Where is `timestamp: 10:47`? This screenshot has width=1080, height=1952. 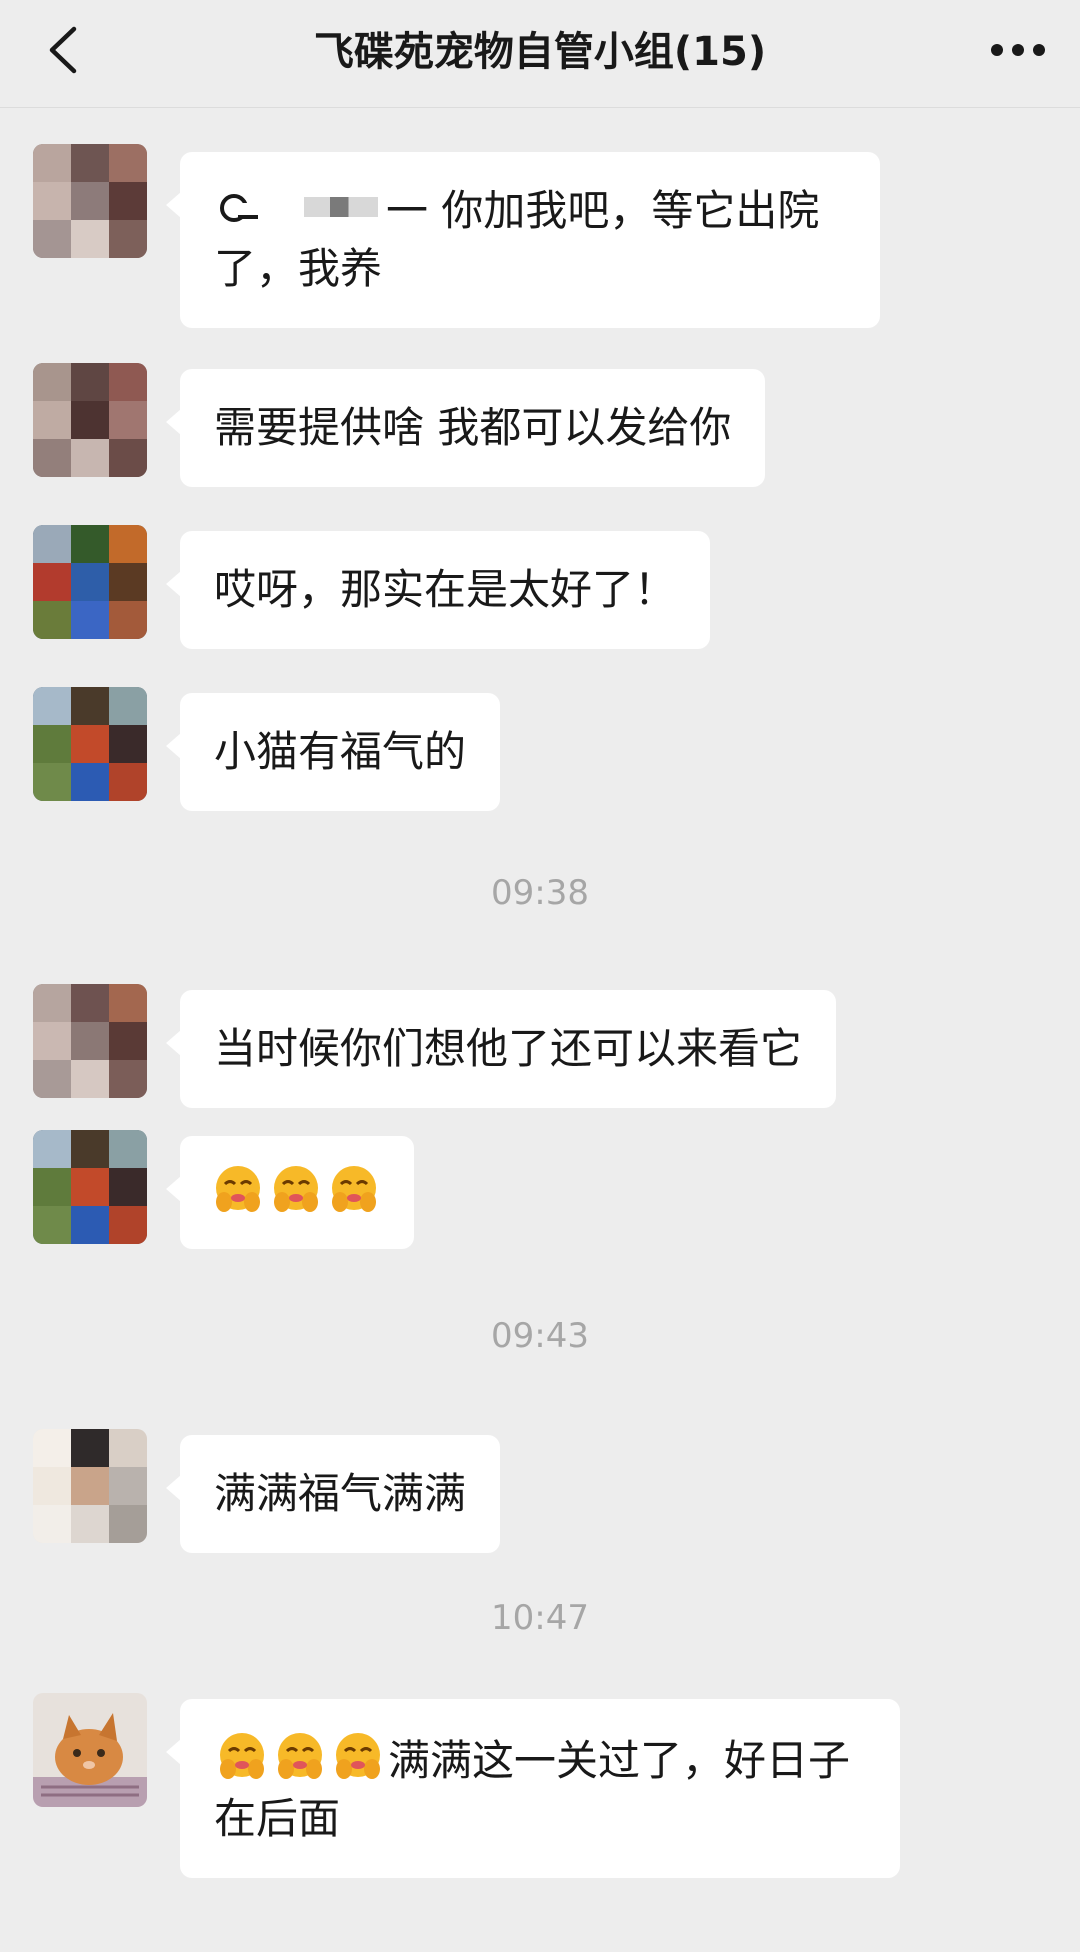 timestamp: 10:47 is located at coordinates (540, 1618).